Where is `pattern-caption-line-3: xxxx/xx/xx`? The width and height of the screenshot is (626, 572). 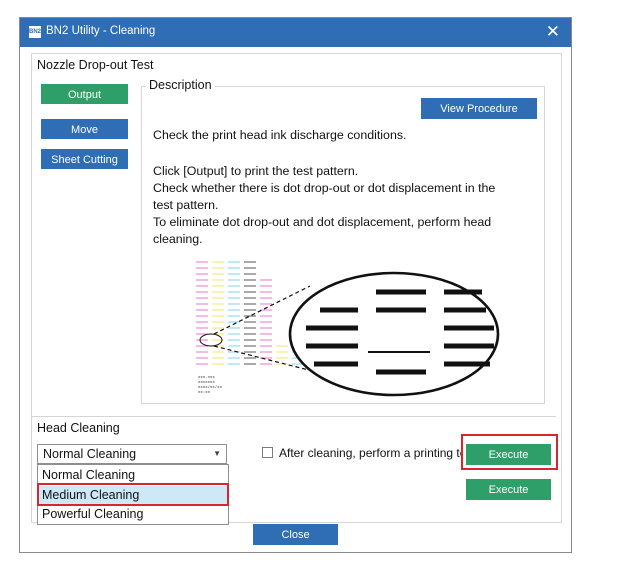 pattern-caption-line-3: xxxx/xx/xx is located at coordinates (210, 387).